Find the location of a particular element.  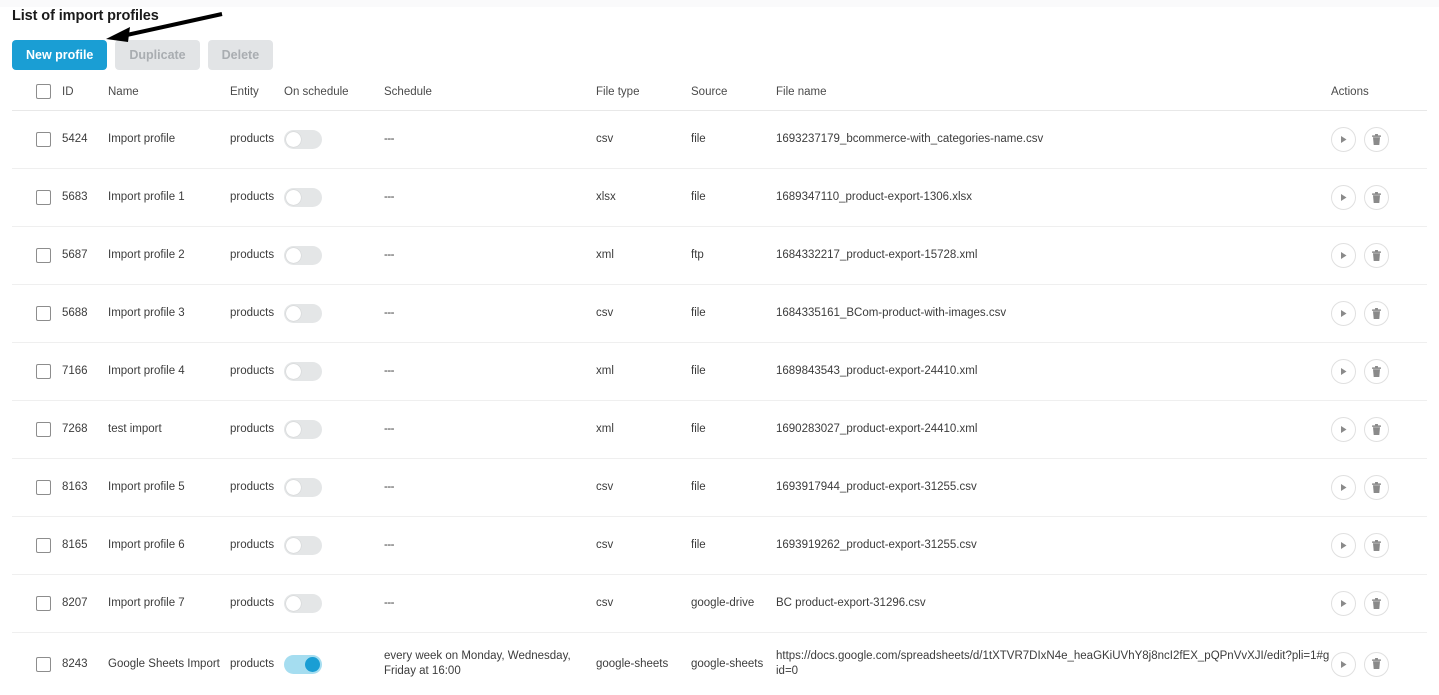

cell-name: test import is located at coordinates (169, 430).